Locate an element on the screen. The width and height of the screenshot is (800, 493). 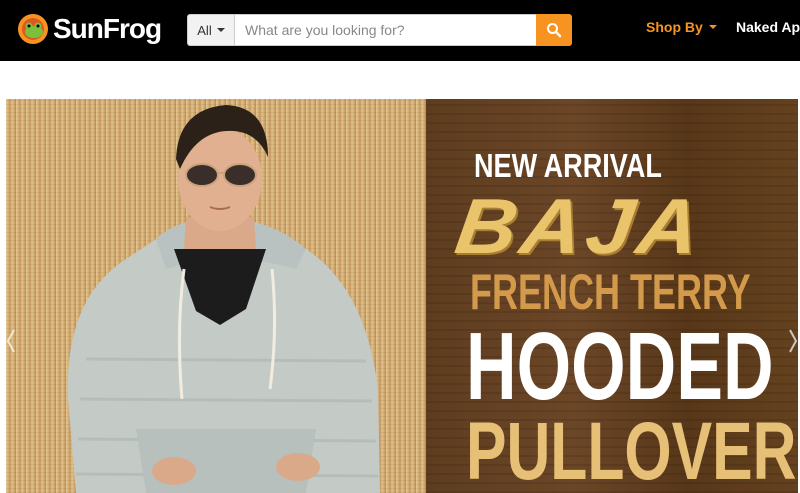
promo-baja: BAJA is located at coordinates (580, 226).